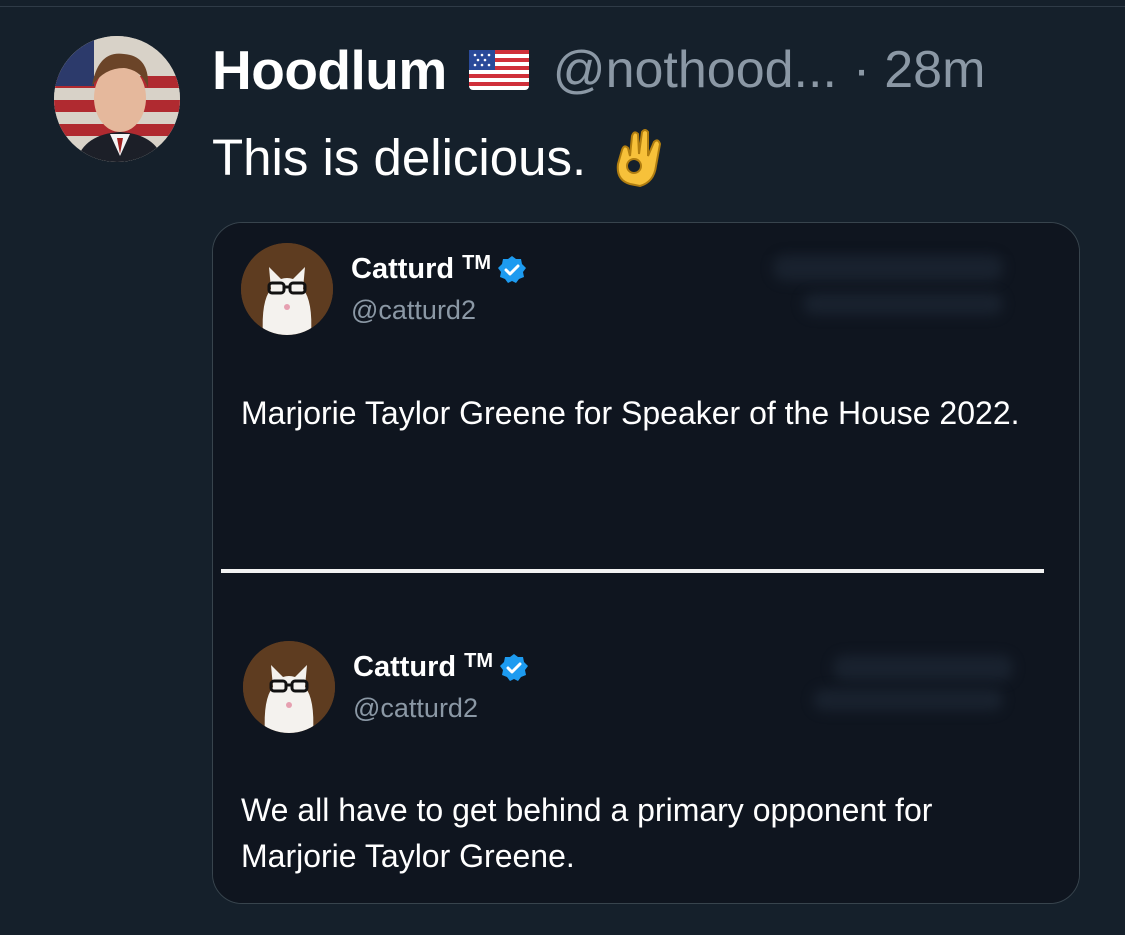 The image size is (1125, 935). I want to click on tweet-body: This is delicious., so click(399, 157).